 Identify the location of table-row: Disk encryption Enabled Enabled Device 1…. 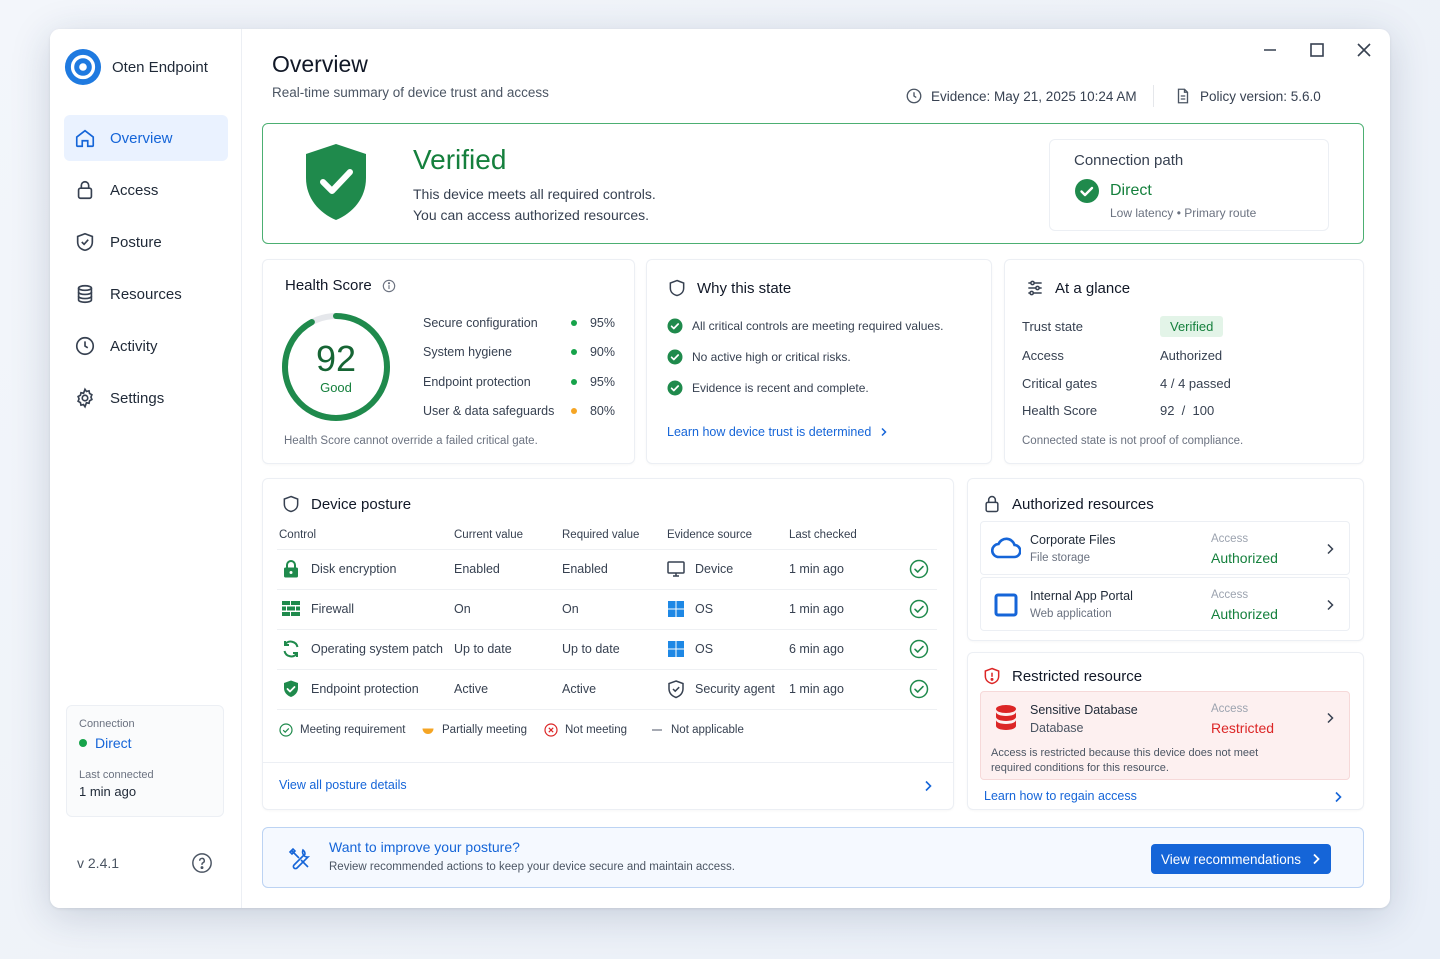
(607, 569).